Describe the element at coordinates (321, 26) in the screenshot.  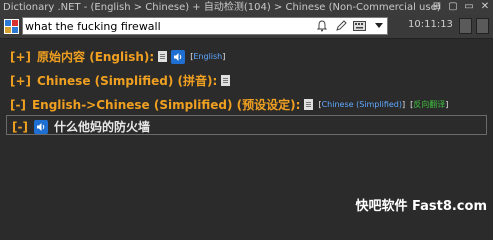
I see `bell-icon` at that location.